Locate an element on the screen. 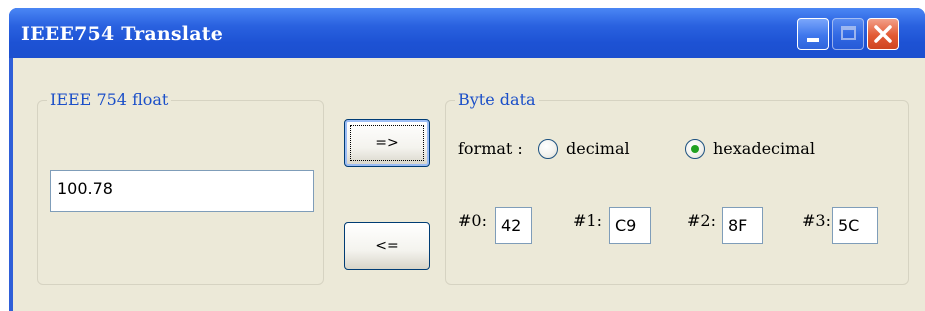 The height and width of the screenshot is (311, 925). radio-selected-dot is located at coordinates (695, 149).